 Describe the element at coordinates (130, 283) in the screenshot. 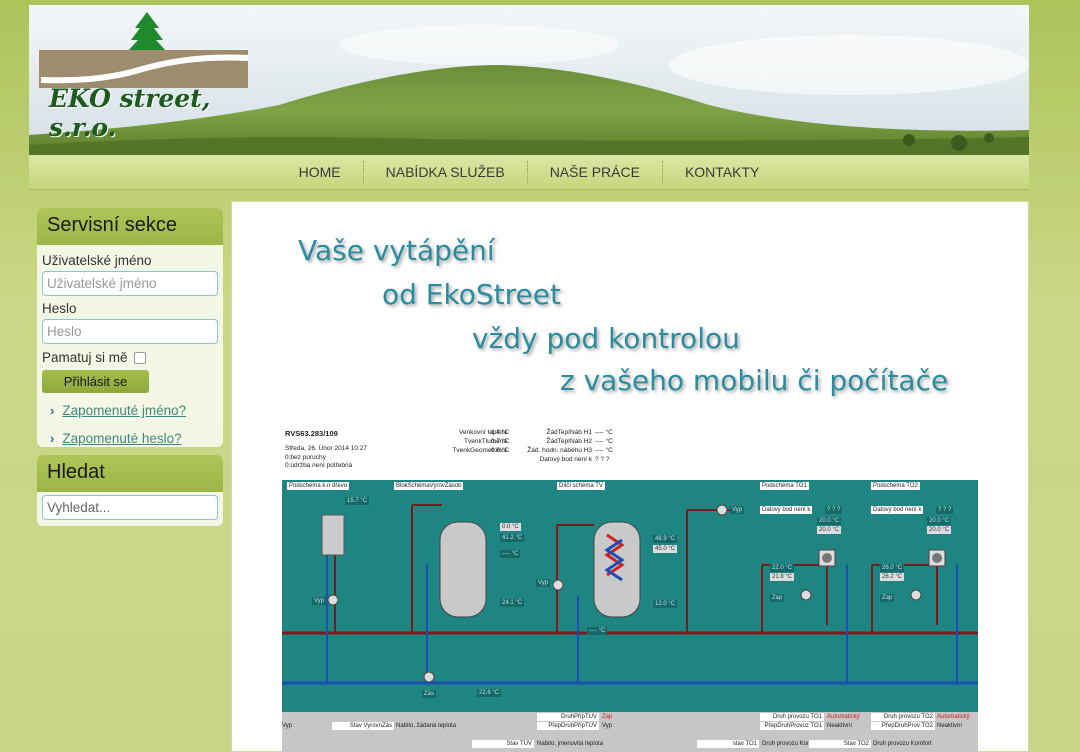

I see `username-input: Uživatelské jméno` at that location.